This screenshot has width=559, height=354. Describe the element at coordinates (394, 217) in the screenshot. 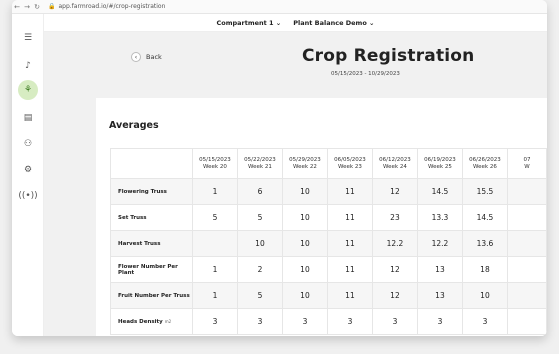

I see `table-cell: 23` at that location.